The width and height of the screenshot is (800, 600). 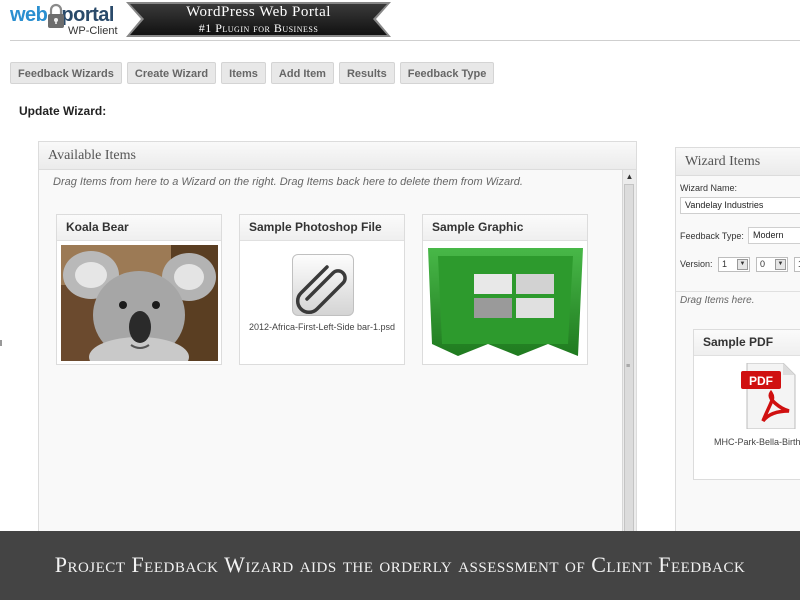 I want to click on tab-items: Items, so click(x=243, y=73).